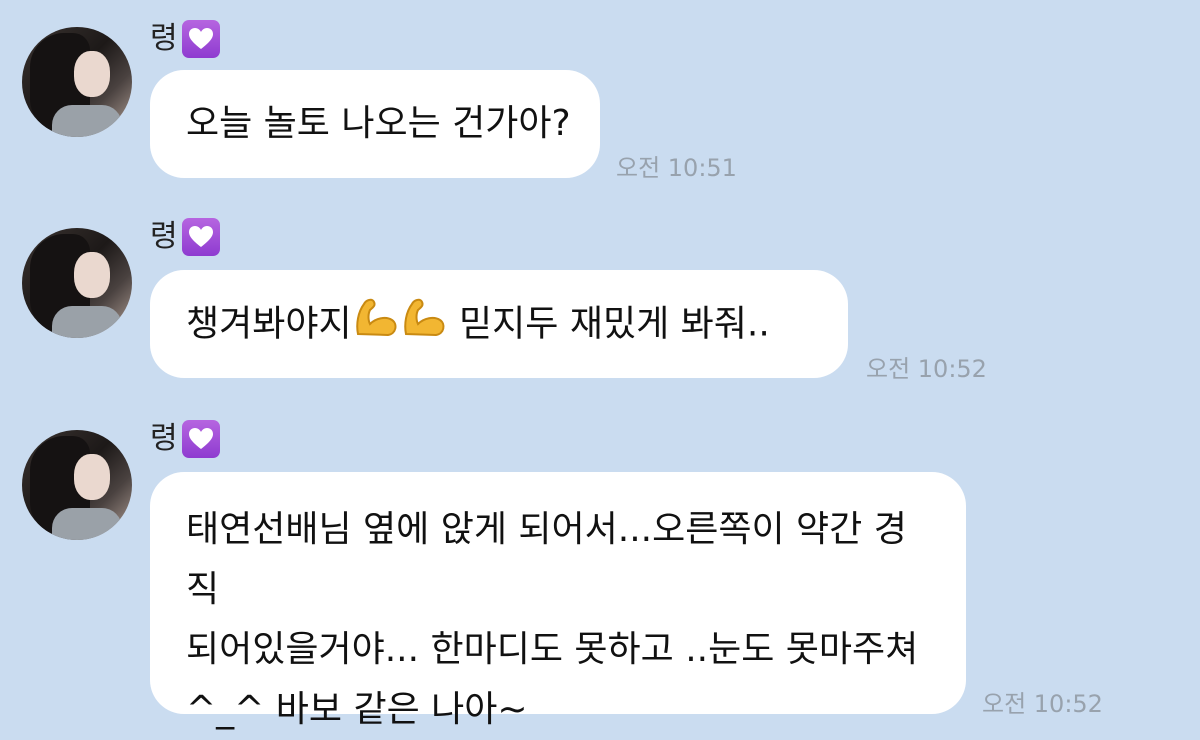 The width and height of the screenshot is (1200, 740). I want to click on message-line: 되어있을거야... 한마디도 못하고 ..눈도 못마주쳐, so click(552, 649).